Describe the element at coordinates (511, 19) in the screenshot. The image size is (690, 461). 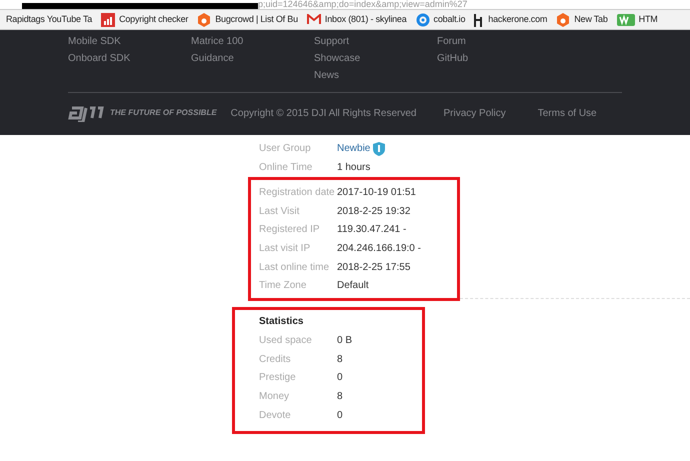
I see `bookmark: hackerone.com` at that location.